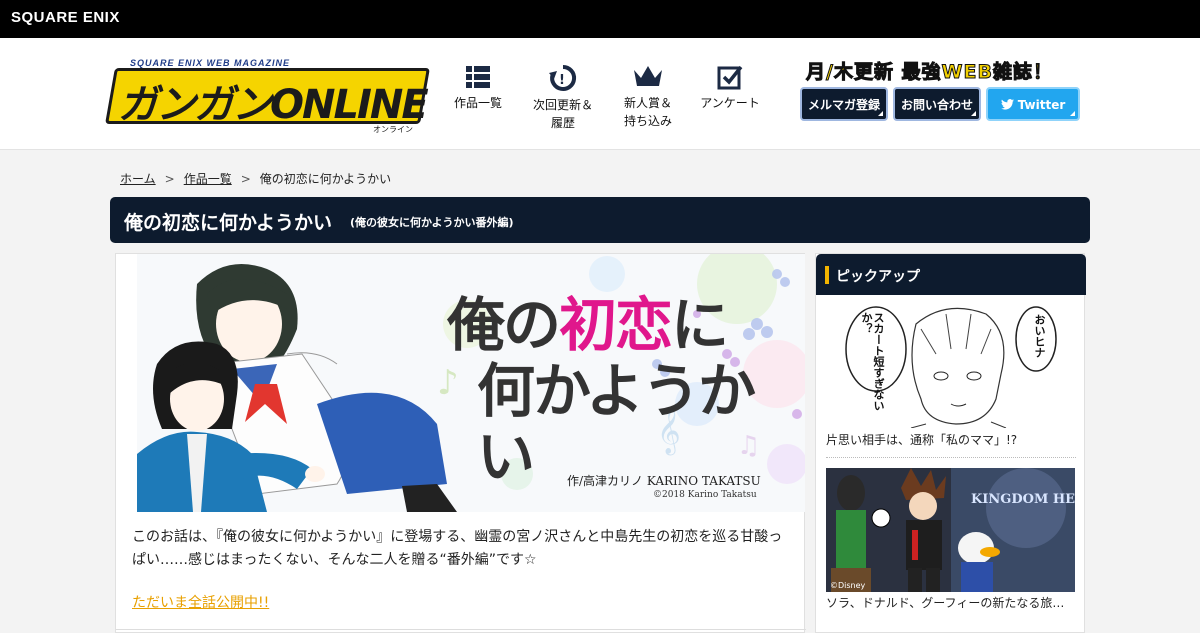 Image resolution: width=1200 pixels, height=633 pixels. Describe the element at coordinates (432, 222) in the screenshot. I see `page-subtitle: (俺の彼女に何かようかい番外編)` at that location.